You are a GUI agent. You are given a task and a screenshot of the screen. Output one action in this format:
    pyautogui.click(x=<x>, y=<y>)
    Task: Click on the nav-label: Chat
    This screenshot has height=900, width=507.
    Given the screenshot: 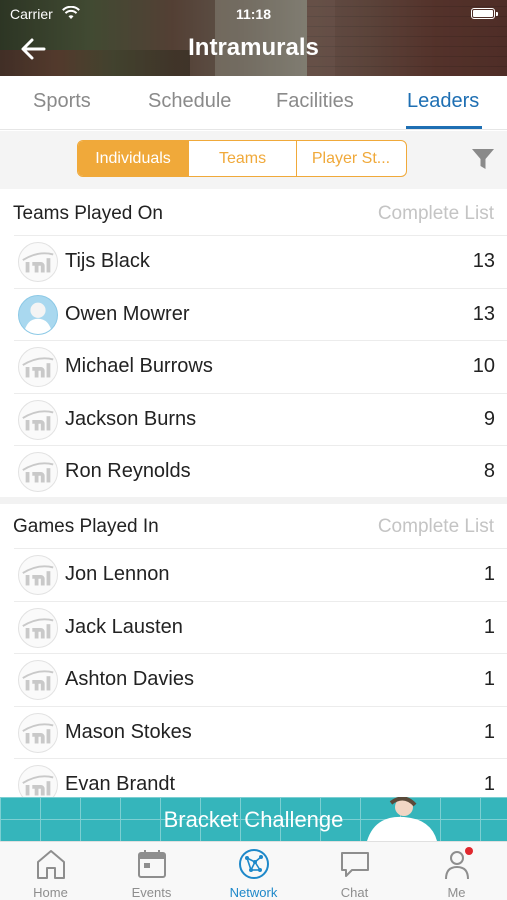 What is the action you would take?
    pyautogui.click(x=354, y=892)
    